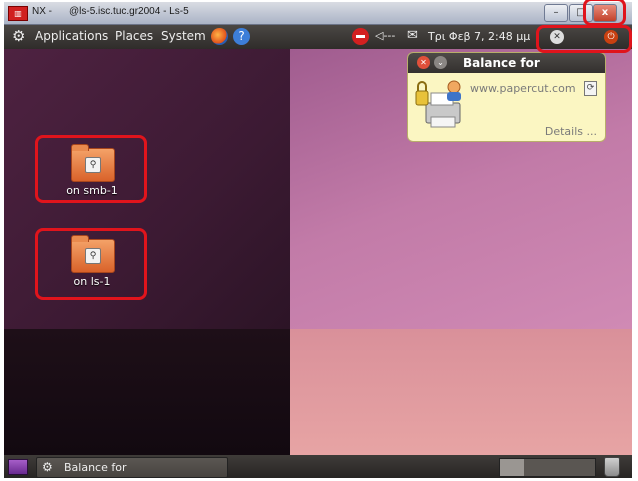  I want to click on printer-lock-icon, so click(438, 104).